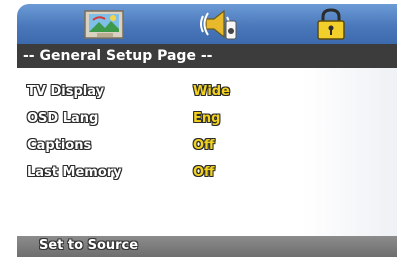  Describe the element at coordinates (63, 118) in the screenshot. I see `setting-label: OSD Lang` at that location.